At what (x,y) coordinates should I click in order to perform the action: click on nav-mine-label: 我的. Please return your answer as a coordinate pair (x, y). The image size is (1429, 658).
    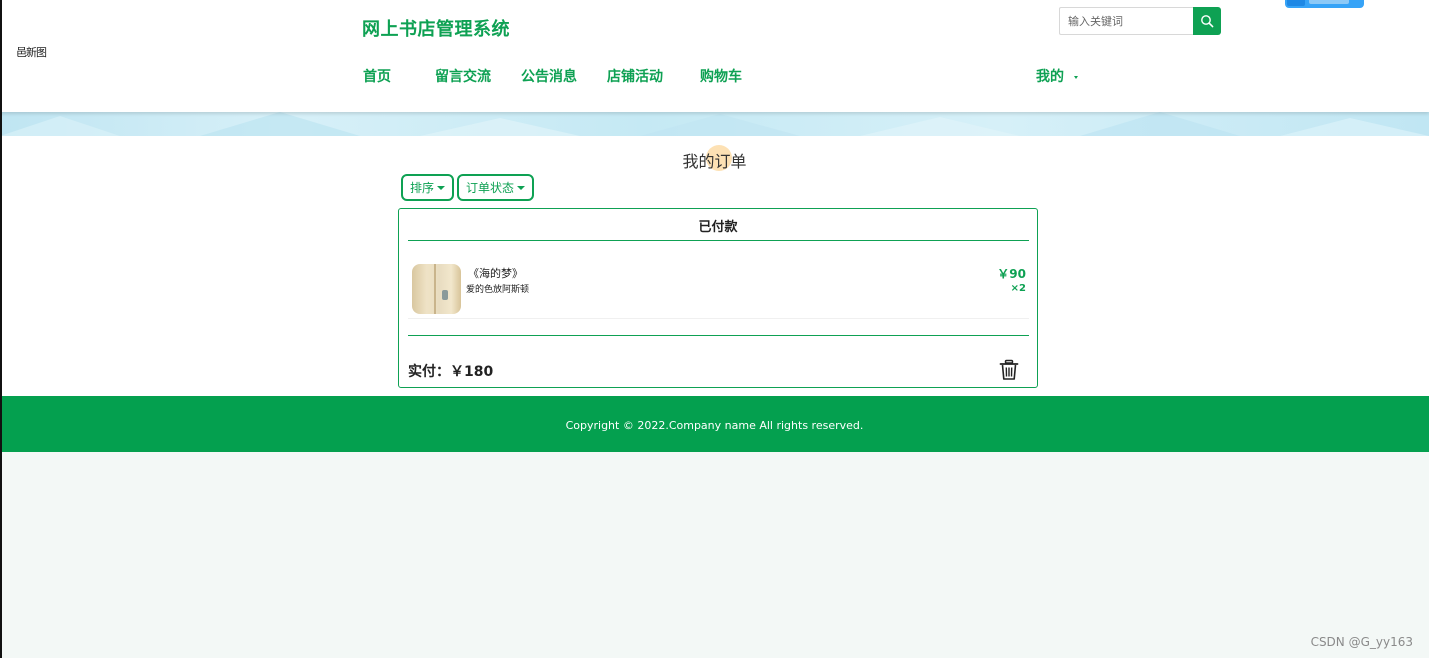
    Looking at the image, I should click on (1050, 77).